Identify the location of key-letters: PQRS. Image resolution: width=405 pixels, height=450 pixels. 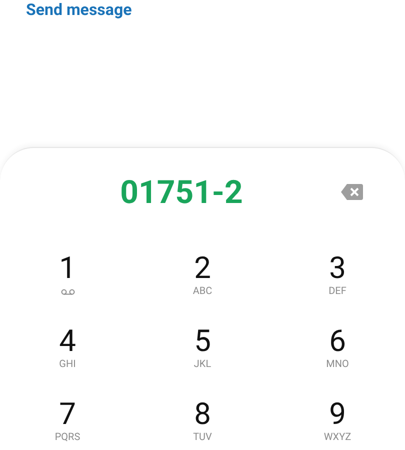
(67, 437).